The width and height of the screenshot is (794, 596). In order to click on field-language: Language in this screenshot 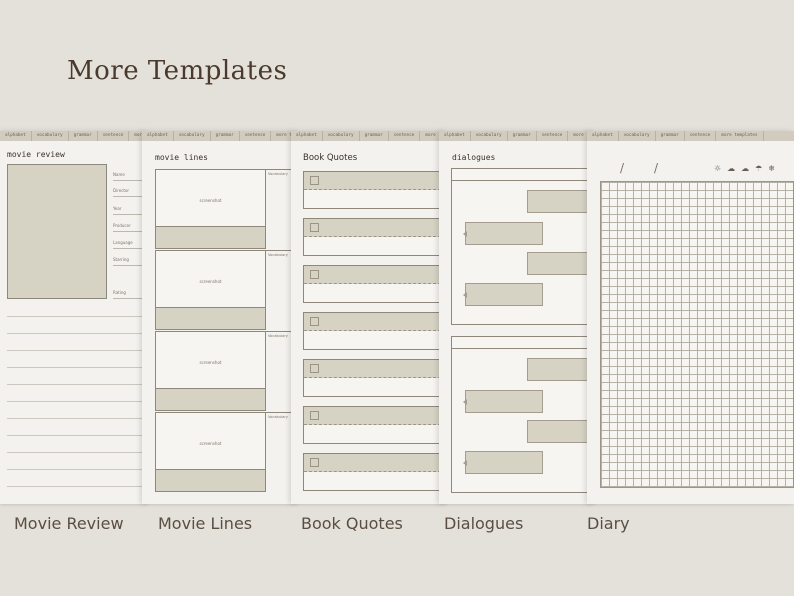, I will do `click(128, 243)`.